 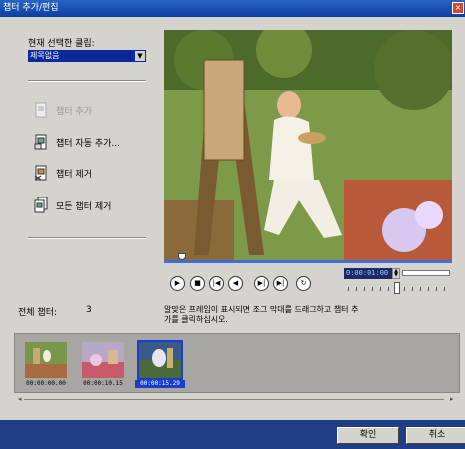 What do you see at coordinates (140, 56) in the screenshot?
I see `chevron-down-icon: ▼` at bounding box center [140, 56].